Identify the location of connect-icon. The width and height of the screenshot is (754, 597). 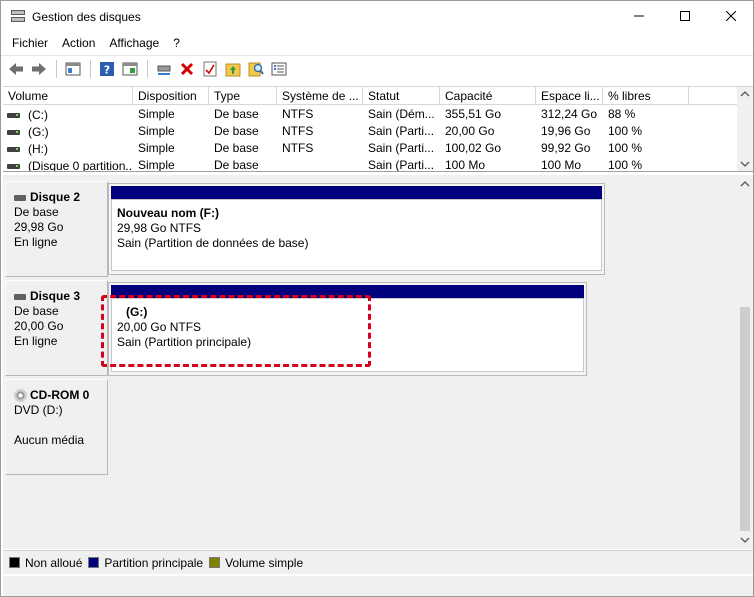
(164, 70).